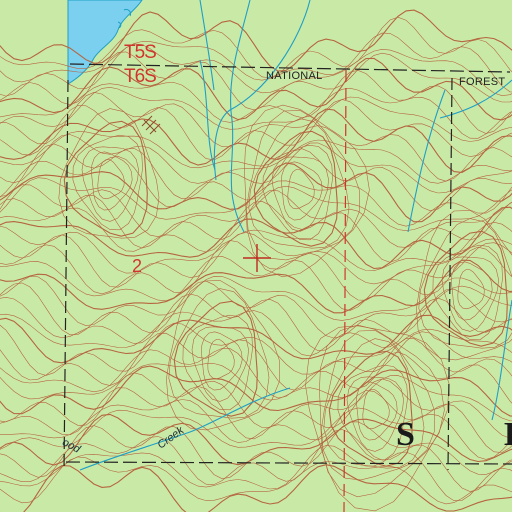 This screenshot has width=512, height=512. Describe the element at coordinates (140, 76) in the screenshot. I see `township-south-label: T6S` at that location.